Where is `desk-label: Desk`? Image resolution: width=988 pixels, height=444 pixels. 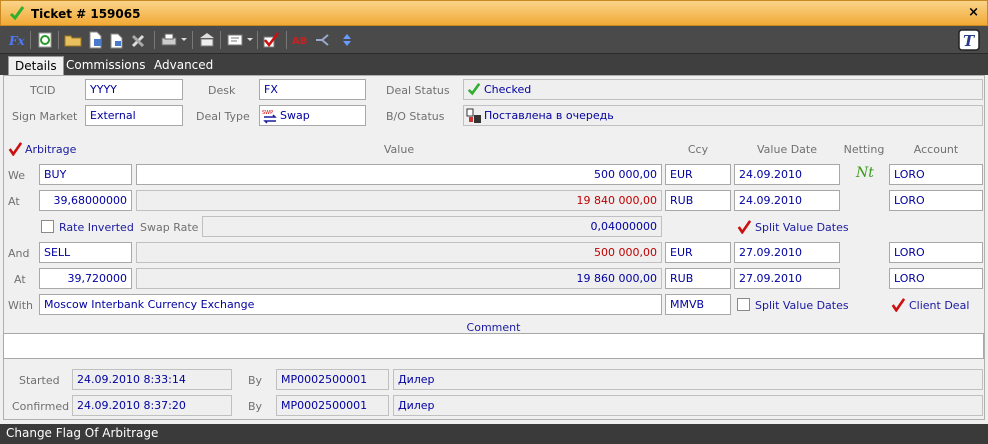
desk-label: Desk is located at coordinates (222, 90).